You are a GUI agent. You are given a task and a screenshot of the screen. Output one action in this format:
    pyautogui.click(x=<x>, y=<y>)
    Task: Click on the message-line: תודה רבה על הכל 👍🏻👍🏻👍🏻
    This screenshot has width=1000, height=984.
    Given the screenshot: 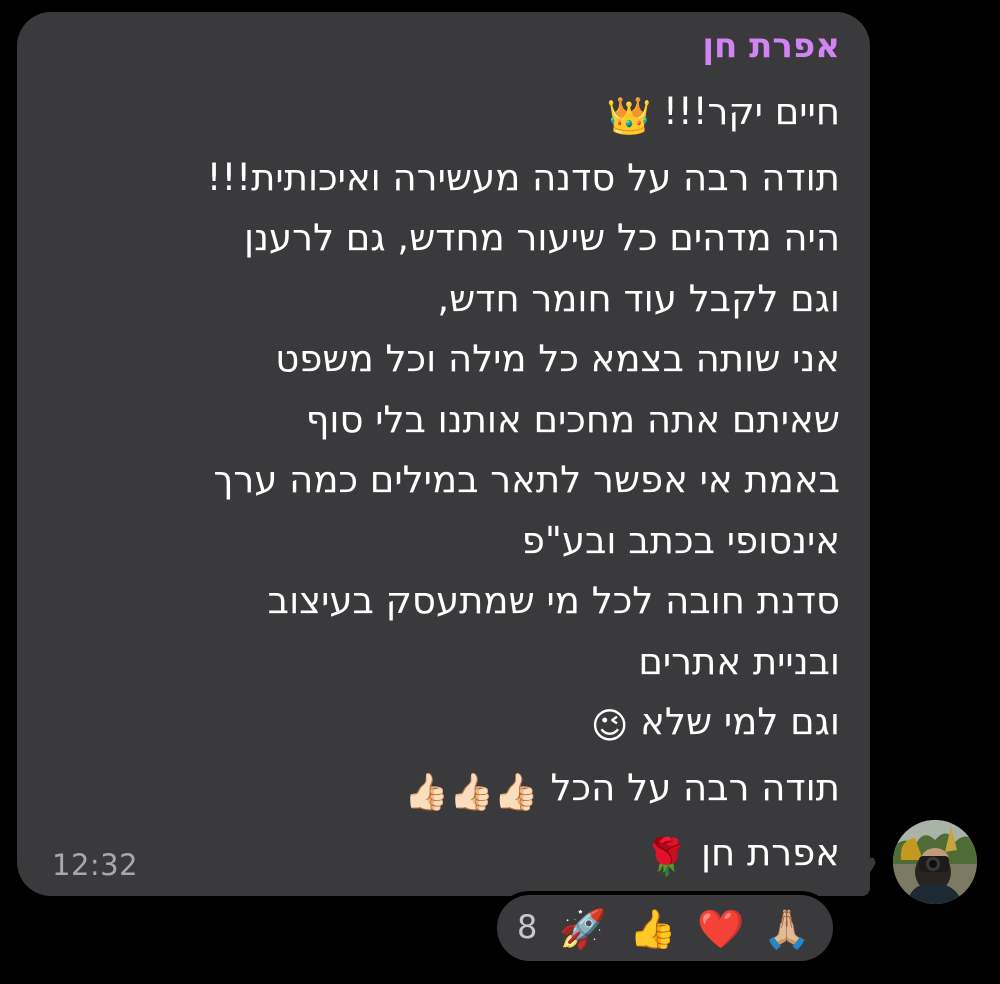 What is the action you would take?
    pyautogui.click(x=440, y=791)
    